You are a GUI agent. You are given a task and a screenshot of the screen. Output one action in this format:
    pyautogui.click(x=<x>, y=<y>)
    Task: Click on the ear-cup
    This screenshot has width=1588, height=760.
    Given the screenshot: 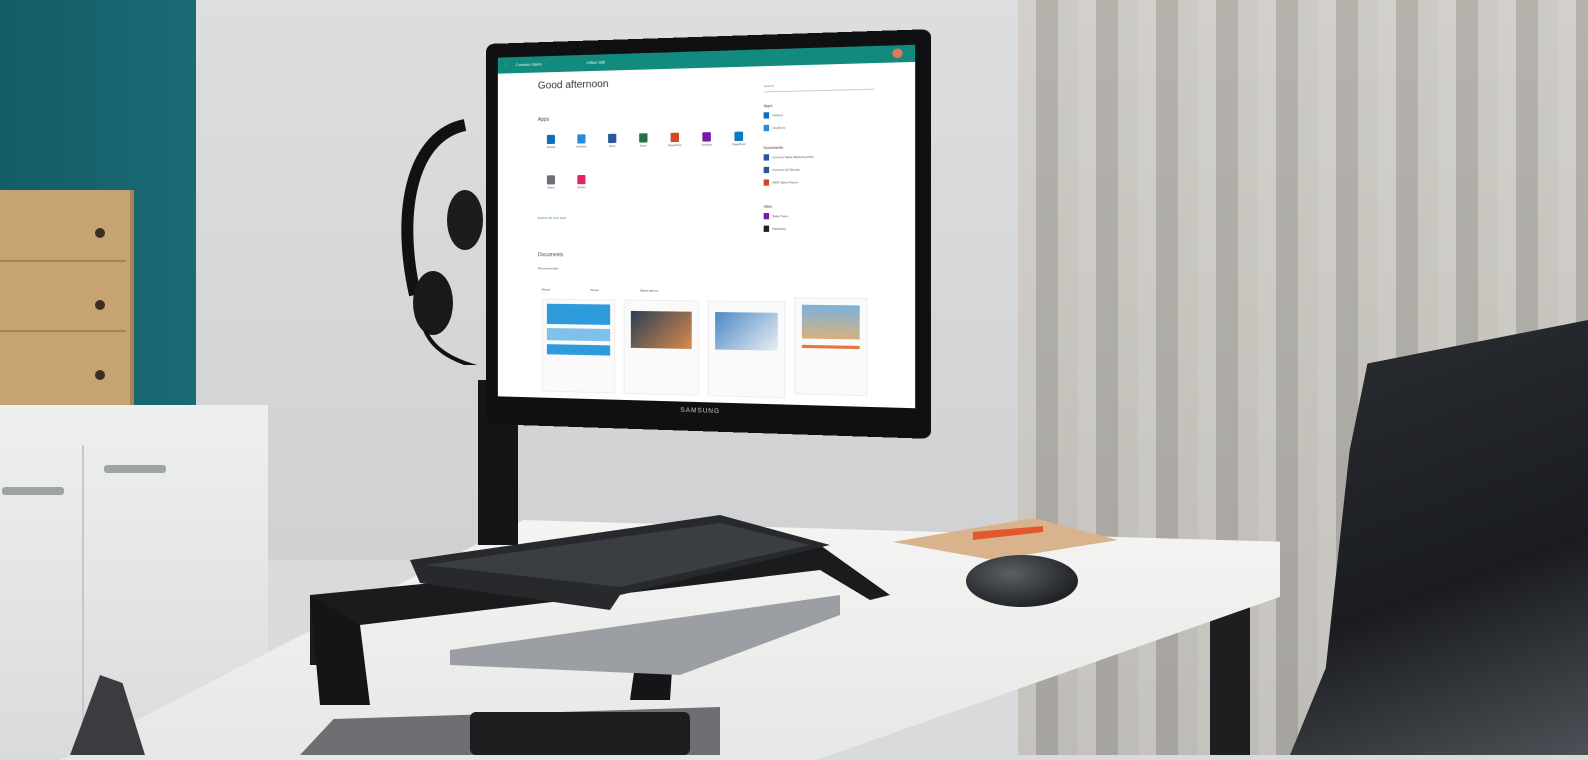 What is the action you would take?
    pyautogui.click(x=433, y=303)
    